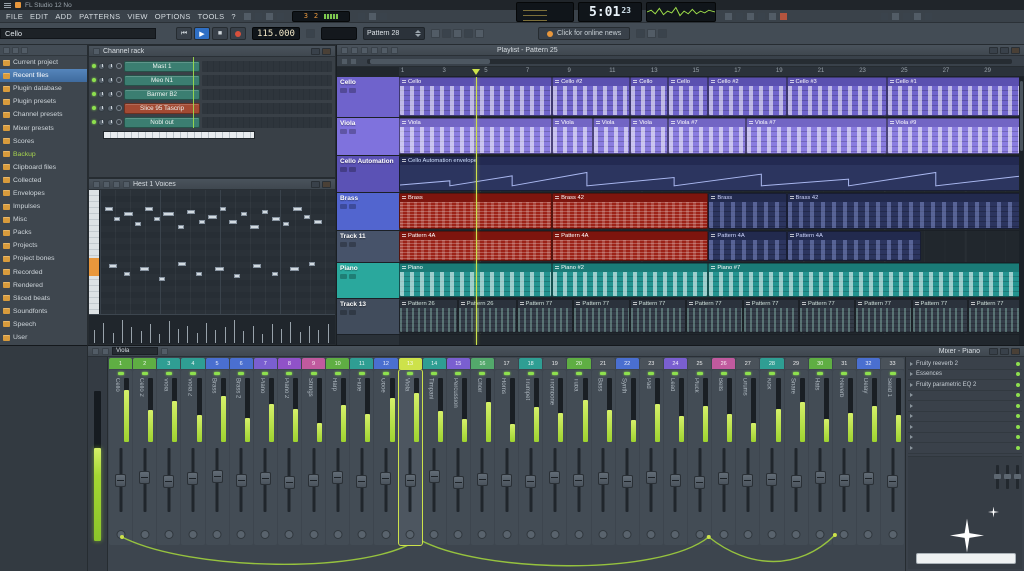 This screenshot has width=1024, height=571. Describe the element at coordinates (868, 457) in the screenshot. I see `mixer-strip-delay: Delay` at that location.